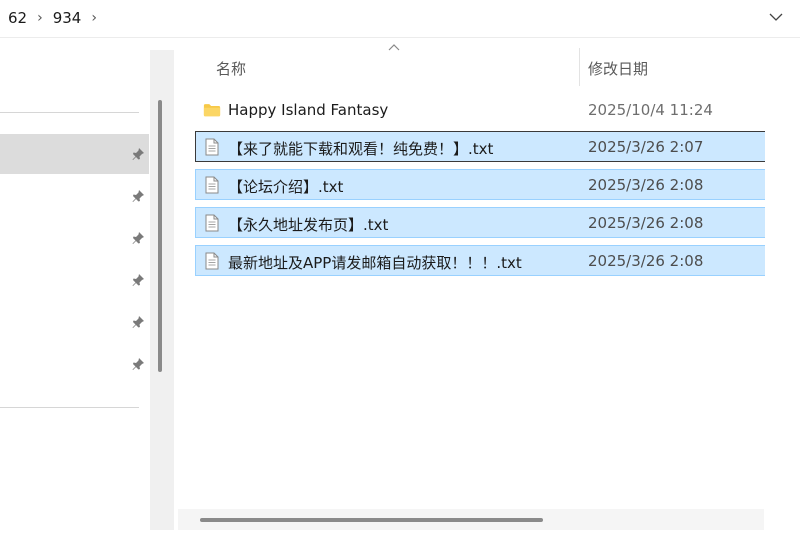 Image resolution: width=800 pixels, height=559 pixels. I want to click on breadcrumb-item-62: 62, so click(17, 18).